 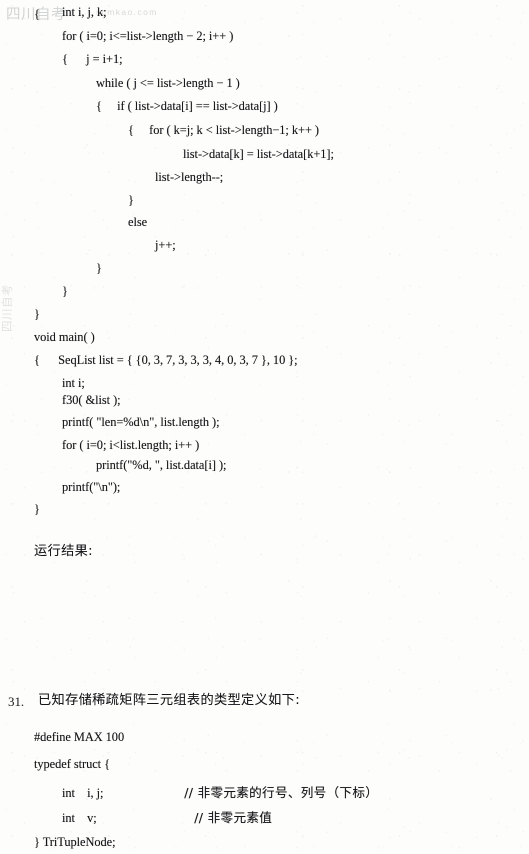 What do you see at coordinates (16, 701) in the screenshot?
I see `question-number: 31.` at bounding box center [16, 701].